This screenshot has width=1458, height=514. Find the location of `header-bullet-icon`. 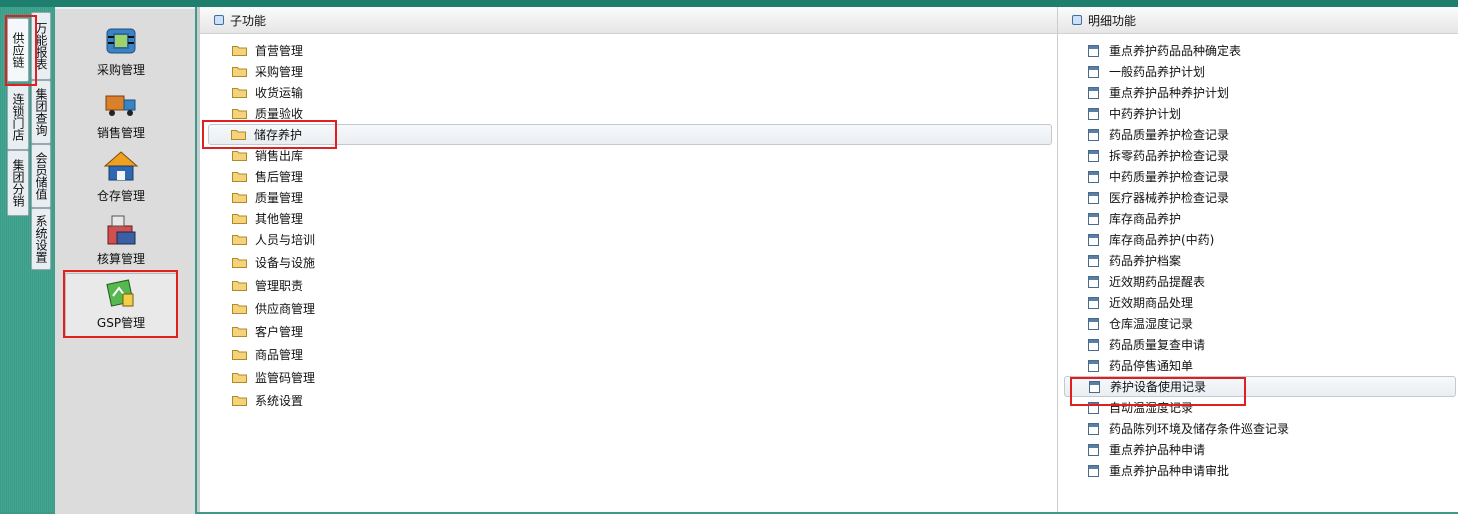

header-bullet-icon is located at coordinates (219, 20).